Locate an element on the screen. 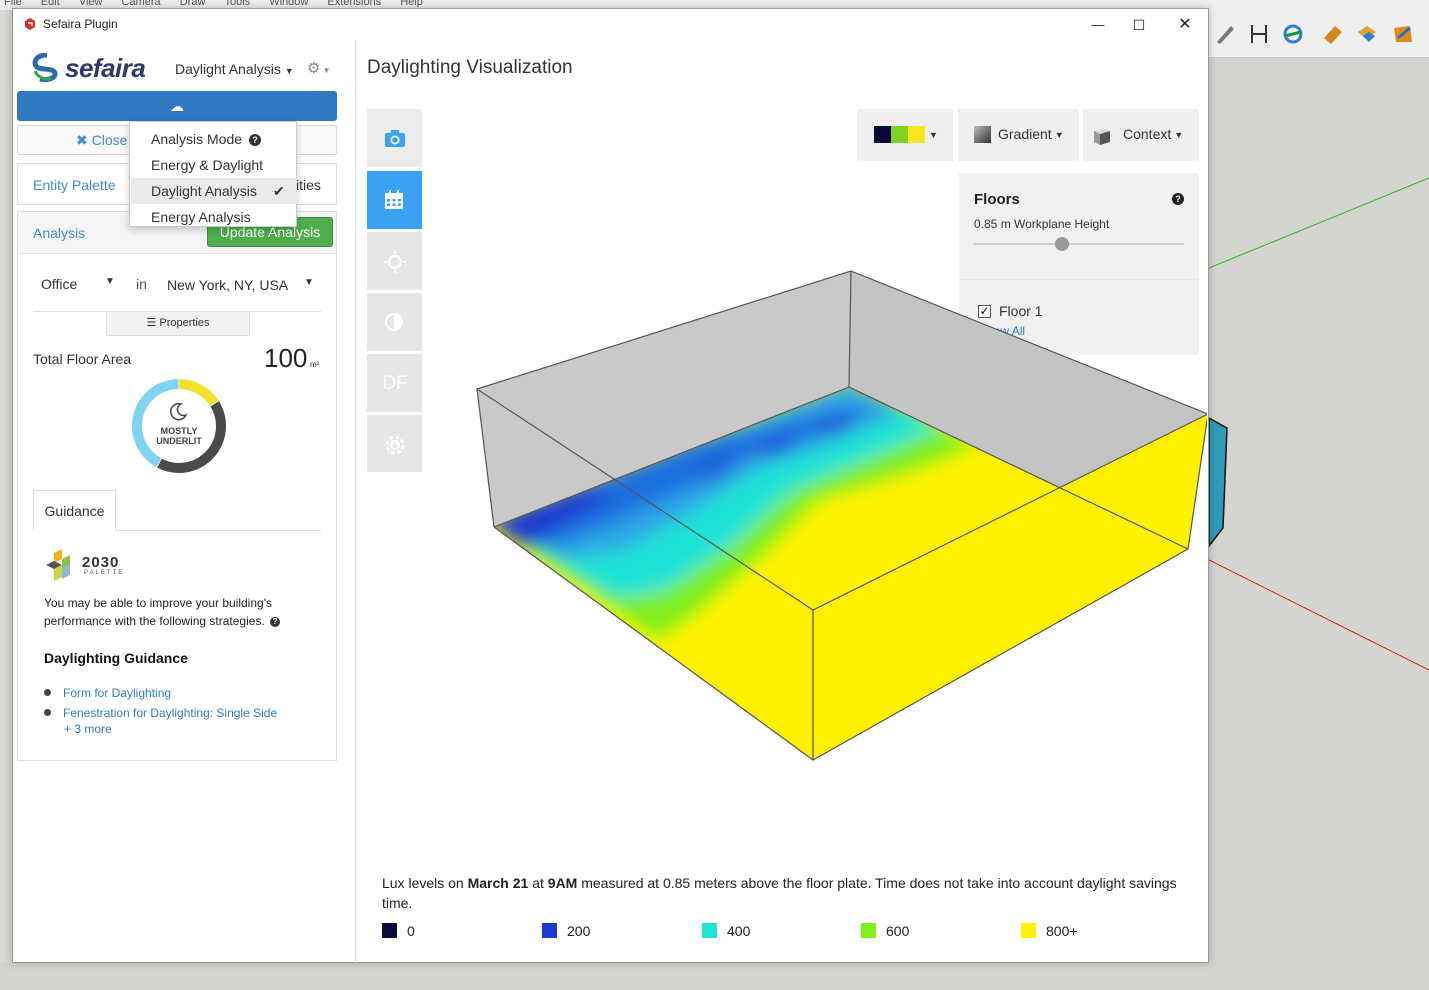 The image size is (1429, 990). settings-gear-icon: ⚙ ▼ is located at coordinates (319, 68).